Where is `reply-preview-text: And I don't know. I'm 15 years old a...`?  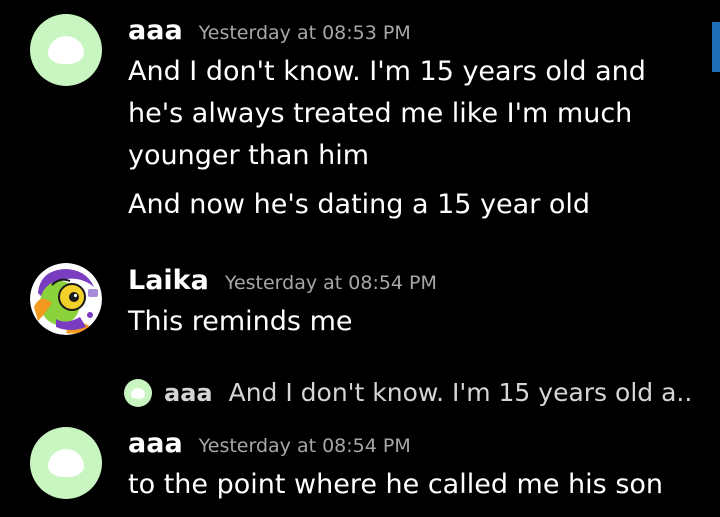
reply-preview-text: And I don't know. I'm 15 years old a... is located at coordinates (461, 392).